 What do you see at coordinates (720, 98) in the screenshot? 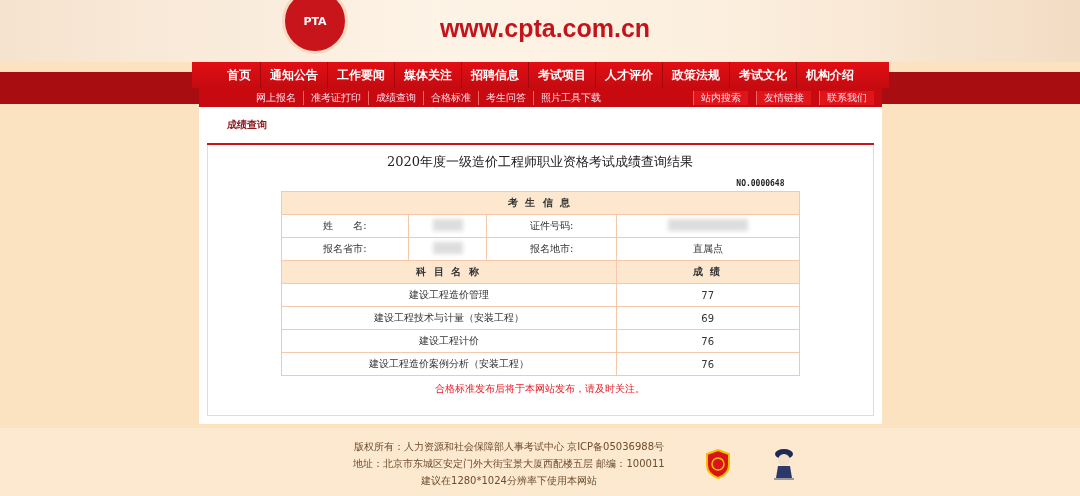
I see `quick-link-button: 站内搜索` at bounding box center [720, 98].